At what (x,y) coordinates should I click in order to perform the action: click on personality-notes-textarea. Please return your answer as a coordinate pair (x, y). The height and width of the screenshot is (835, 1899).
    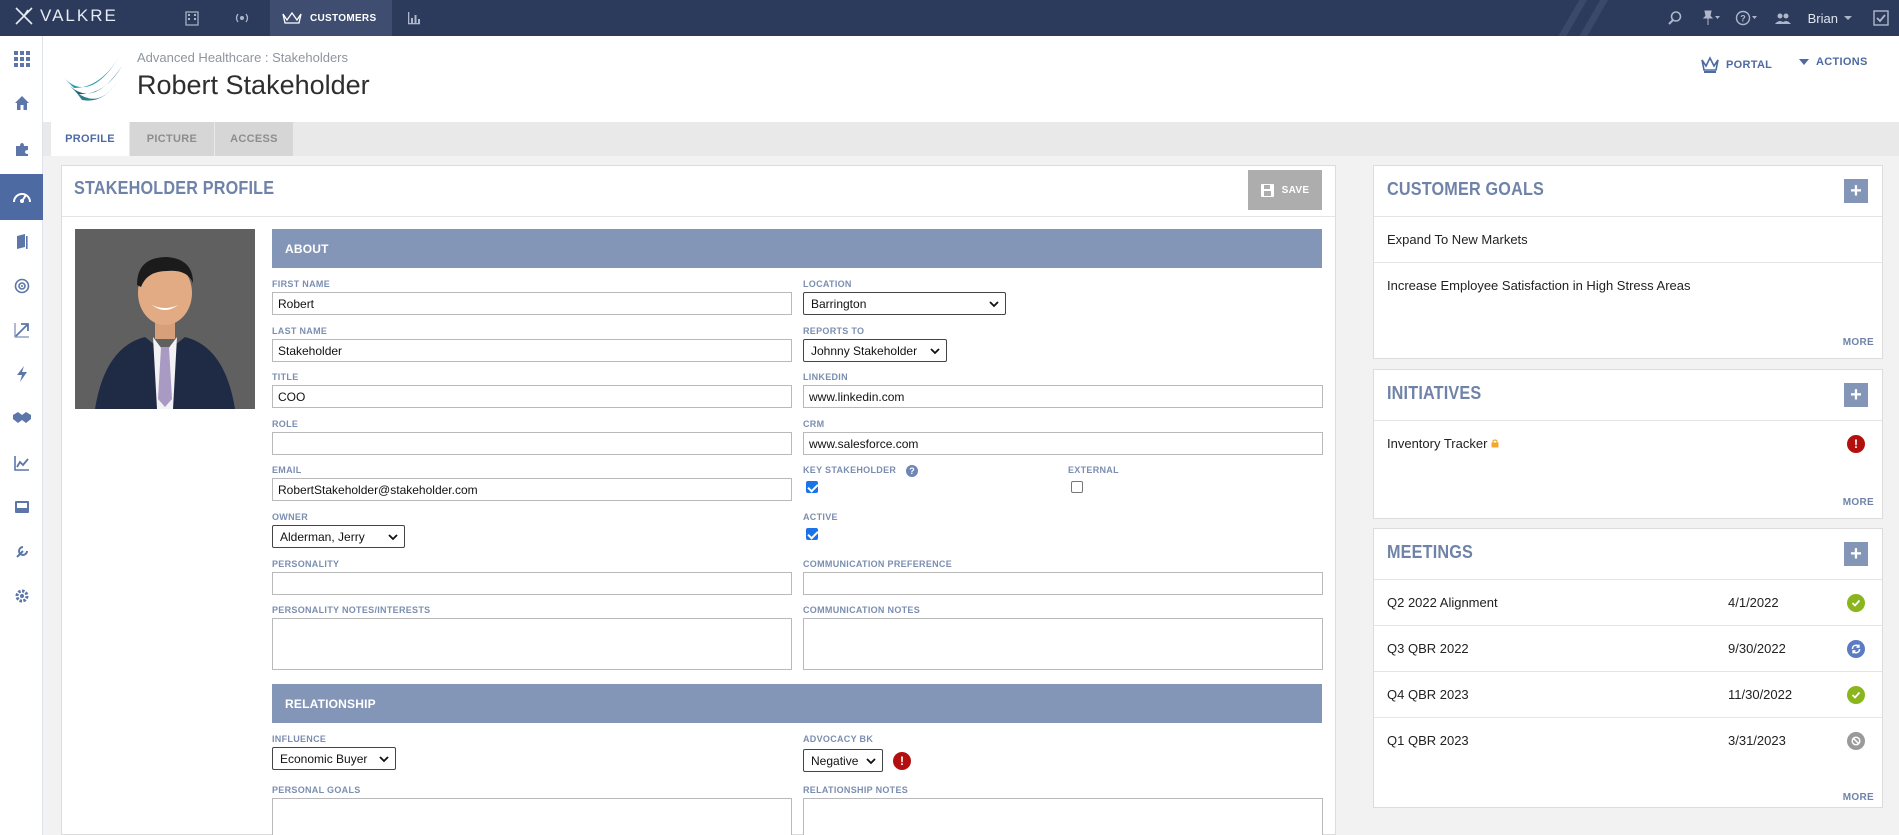
    Looking at the image, I should click on (532, 644).